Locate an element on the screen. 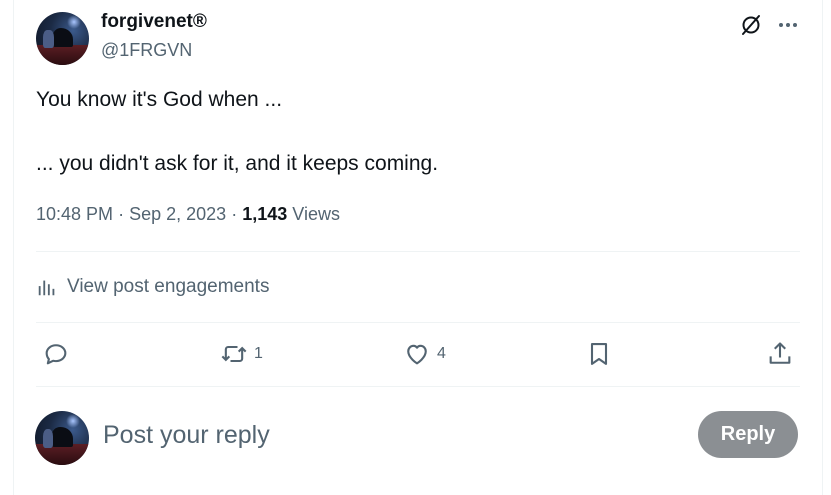 The width and height of the screenshot is (831, 495). more-icon is located at coordinates (788, 25).